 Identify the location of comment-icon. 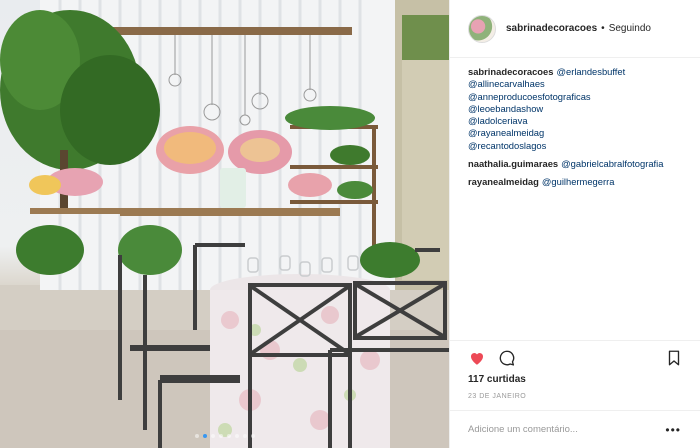
(507, 358).